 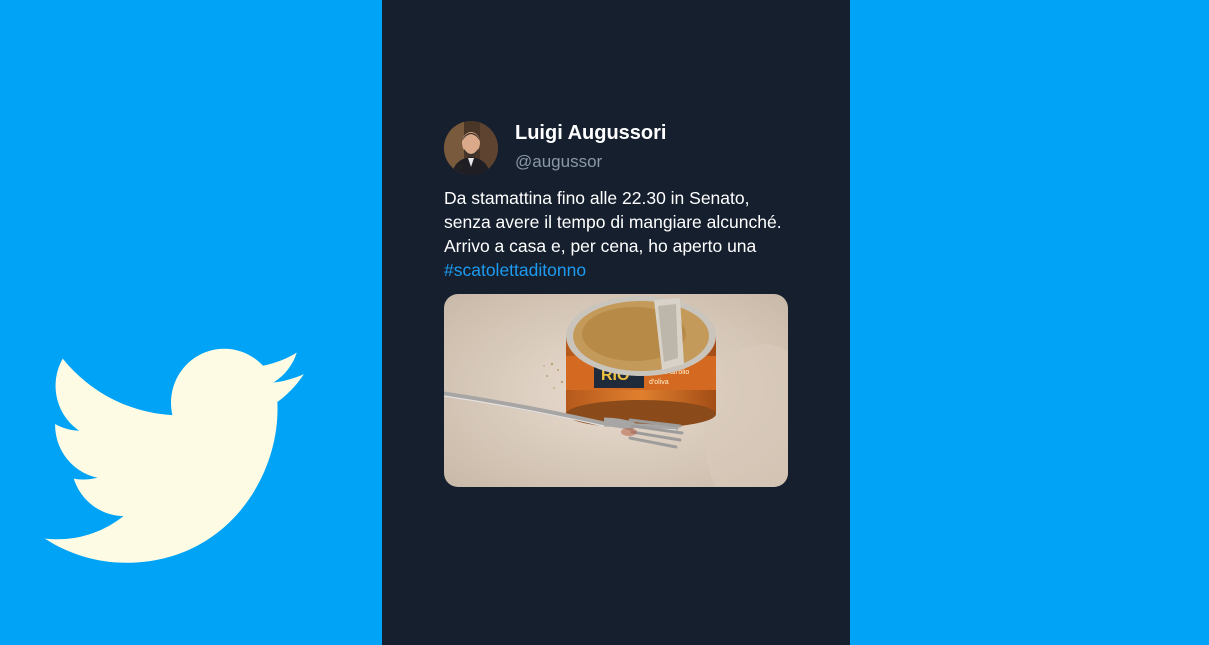 I want to click on svg-text: d'oliva, so click(x=659, y=382).